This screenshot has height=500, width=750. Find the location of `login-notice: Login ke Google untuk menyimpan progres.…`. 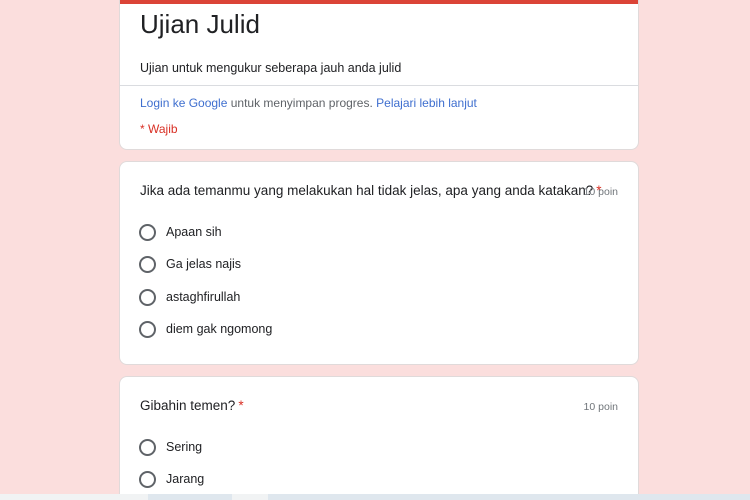

login-notice: Login ke Google untuk menyimpan progres.… is located at coordinates (308, 103).